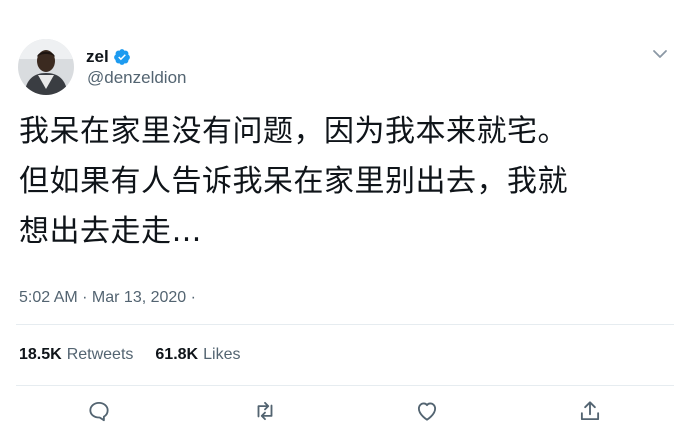 This screenshot has width=690, height=442. I want to click on retweets-label: Retweets, so click(100, 354).